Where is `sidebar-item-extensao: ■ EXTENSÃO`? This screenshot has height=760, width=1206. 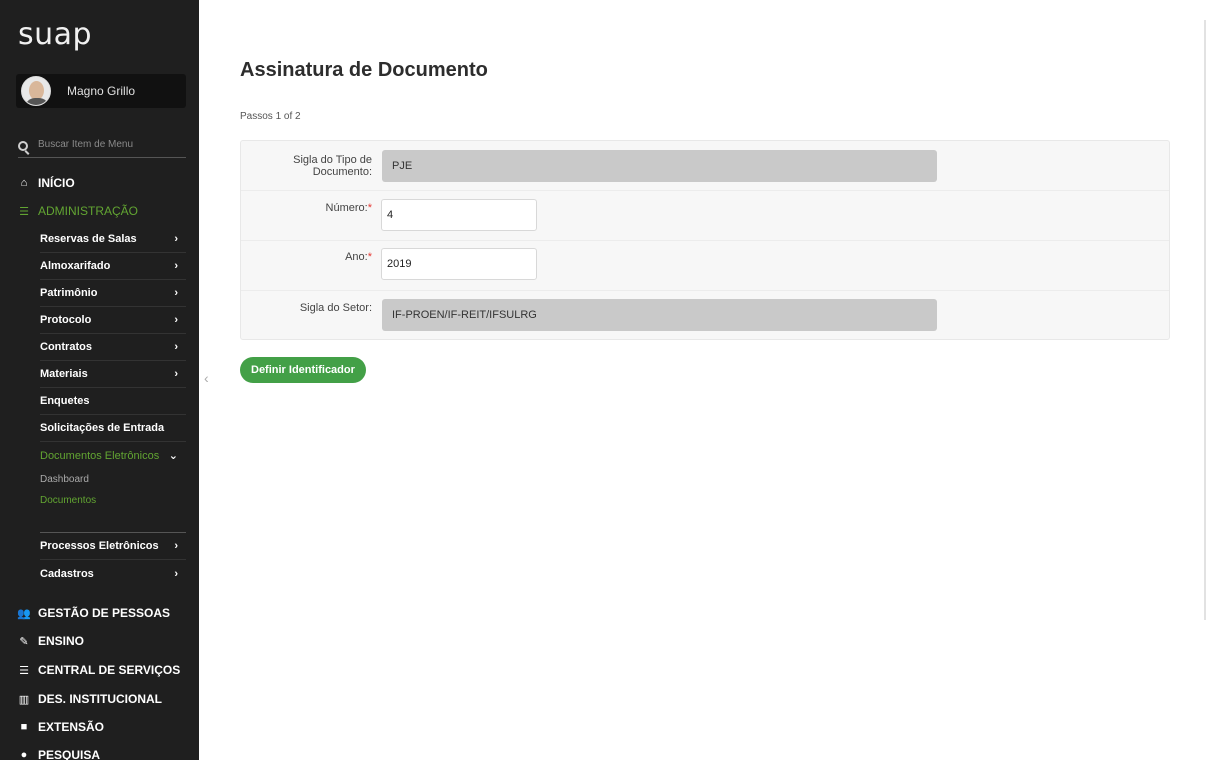
sidebar-item-extensao: ■ EXTENSÃO is located at coordinates (99, 727).